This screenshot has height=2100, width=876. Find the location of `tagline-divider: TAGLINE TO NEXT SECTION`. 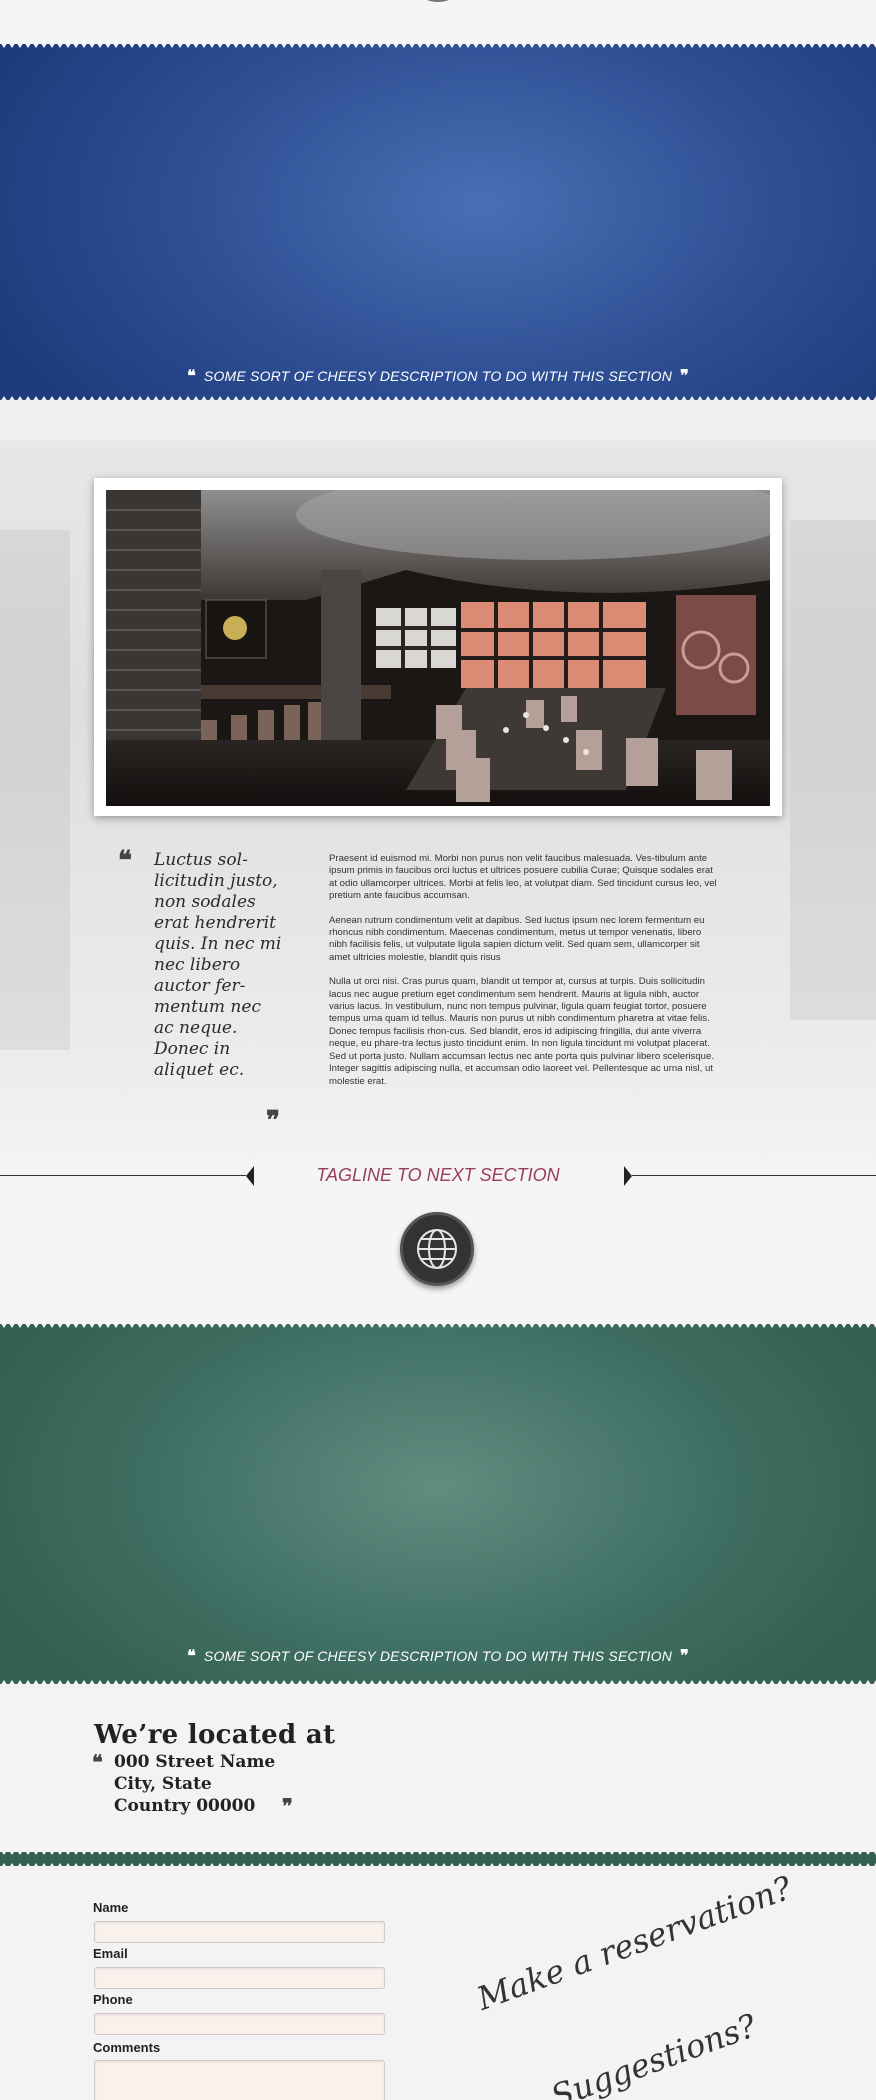

tagline-divider: TAGLINE TO NEXT SECTION is located at coordinates (438, 1176).